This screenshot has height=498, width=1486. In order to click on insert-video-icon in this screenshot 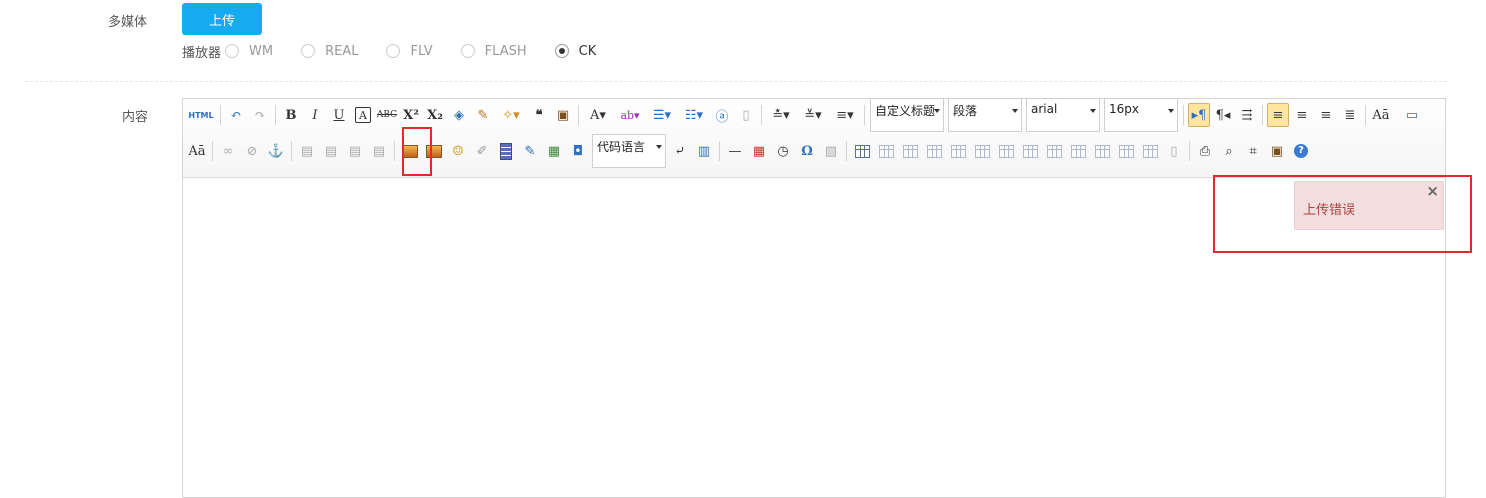, I will do `click(506, 151)`.